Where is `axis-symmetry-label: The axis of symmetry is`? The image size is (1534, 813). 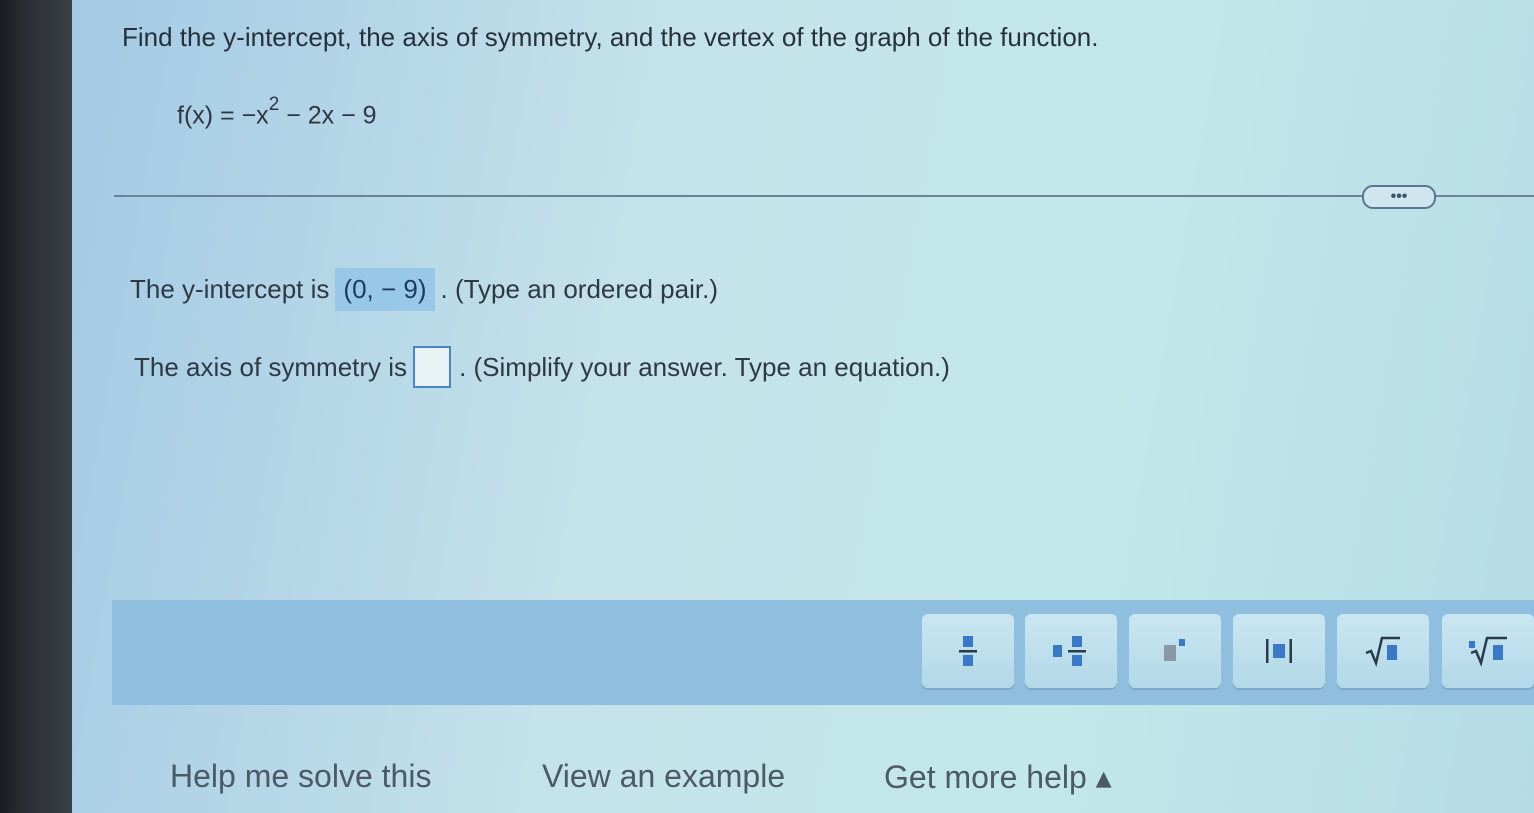 axis-symmetry-label: The axis of symmetry is is located at coordinates (271, 366).